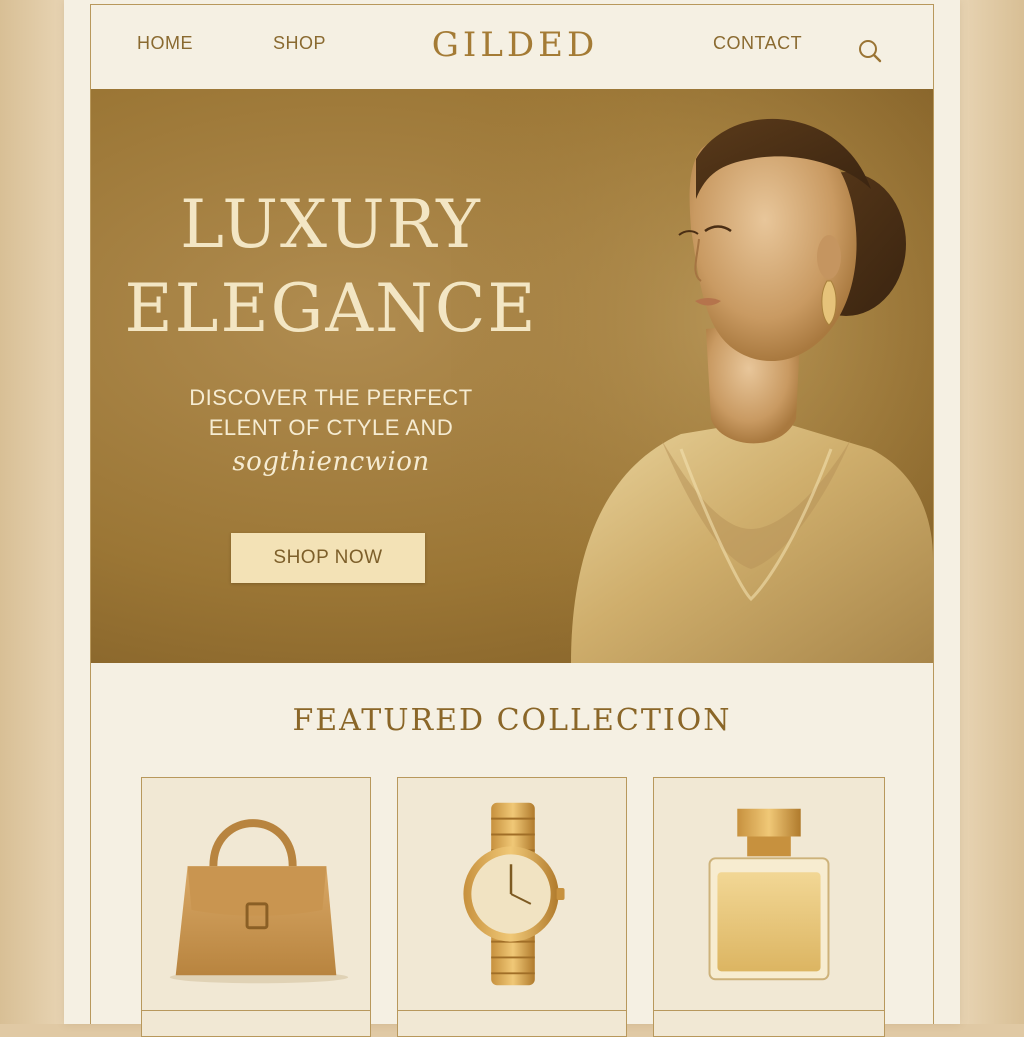  What do you see at coordinates (299, 43) in the screenshot?
I see `nav-link-shop: SHOP` at bounding box center [299, 43].